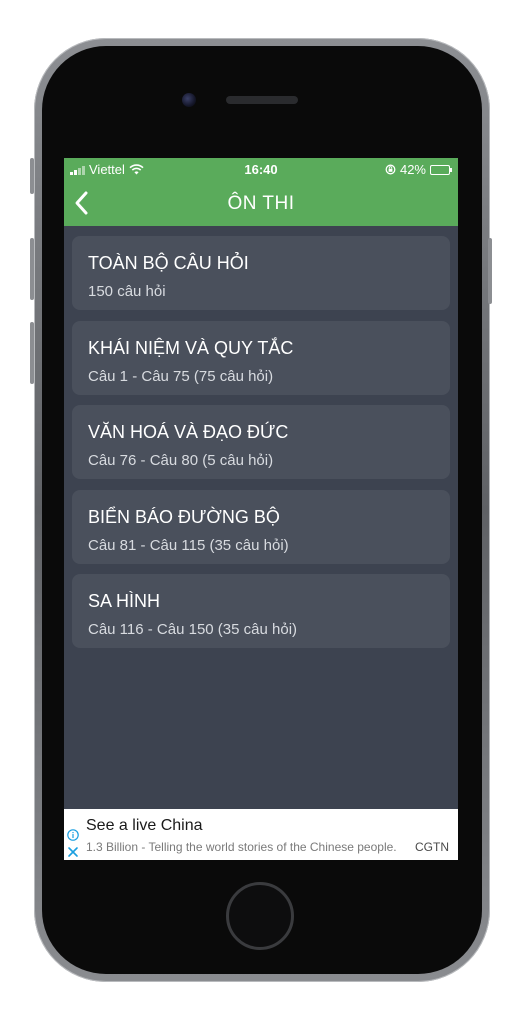 This screenshot has width=522, height=1020. I want to click on topic-subtitle: Câu 81 - Câu 115 (35 câu hỏi), so click(188, 545).